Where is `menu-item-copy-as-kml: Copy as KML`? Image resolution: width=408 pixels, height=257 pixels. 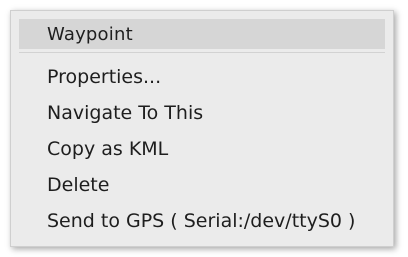
menu-item-copy-as-kml: Copy as KML is located at coordinates (202, 149).